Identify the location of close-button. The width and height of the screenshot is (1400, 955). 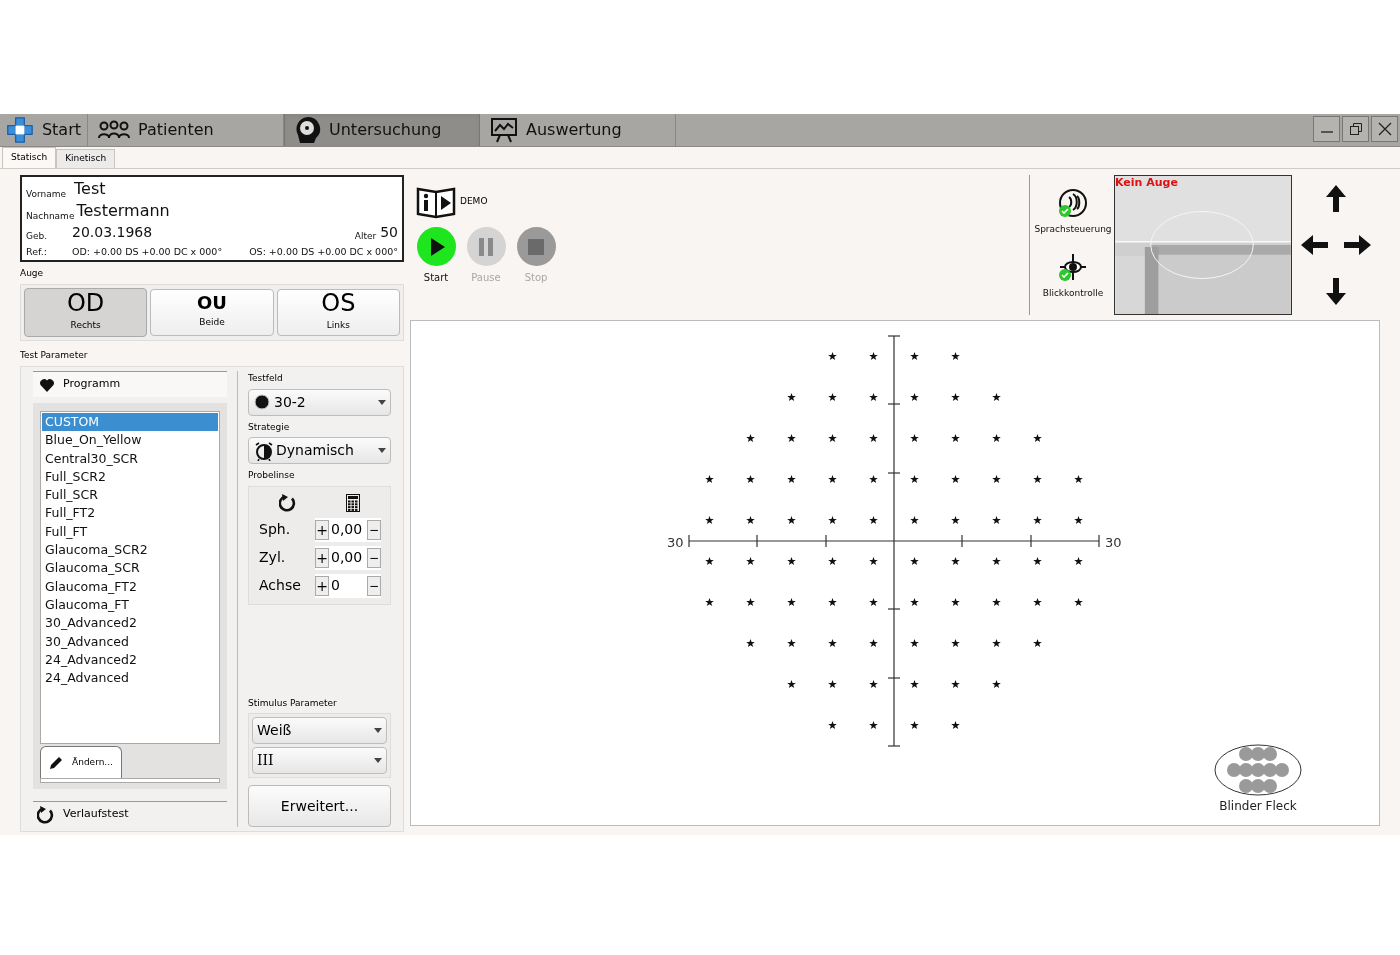
(1384, 129).